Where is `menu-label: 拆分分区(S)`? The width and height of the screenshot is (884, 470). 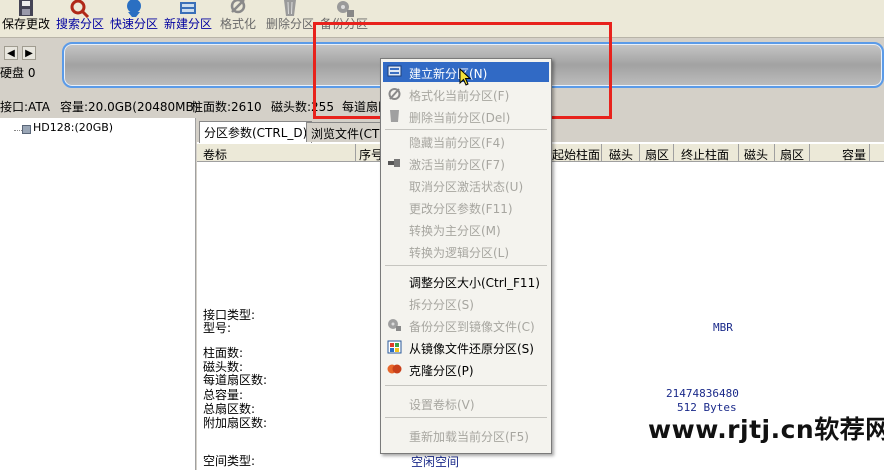
menu-label: 拆分分区(S) is located at coordinates (441, 305).